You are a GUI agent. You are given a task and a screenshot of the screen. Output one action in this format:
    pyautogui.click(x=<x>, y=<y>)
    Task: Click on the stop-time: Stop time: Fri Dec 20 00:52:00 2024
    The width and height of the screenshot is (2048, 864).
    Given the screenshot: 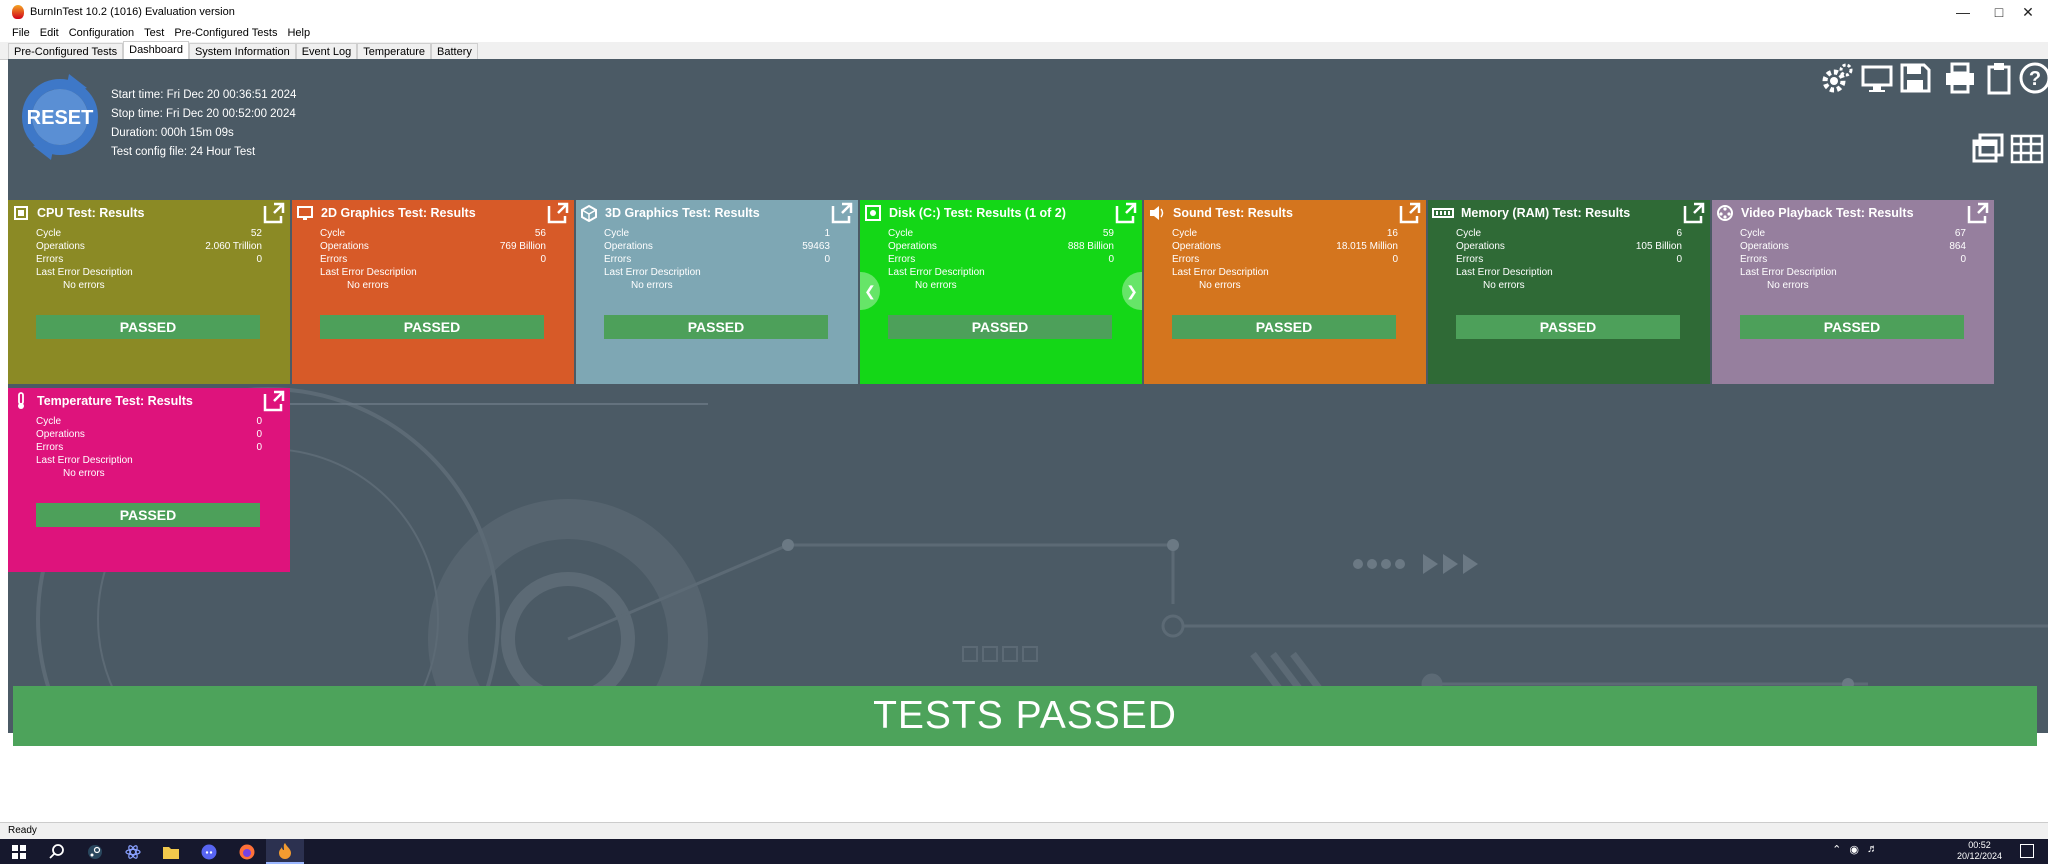 What is the action you would take?
    pyautogui.click(x=203, y=114)
    